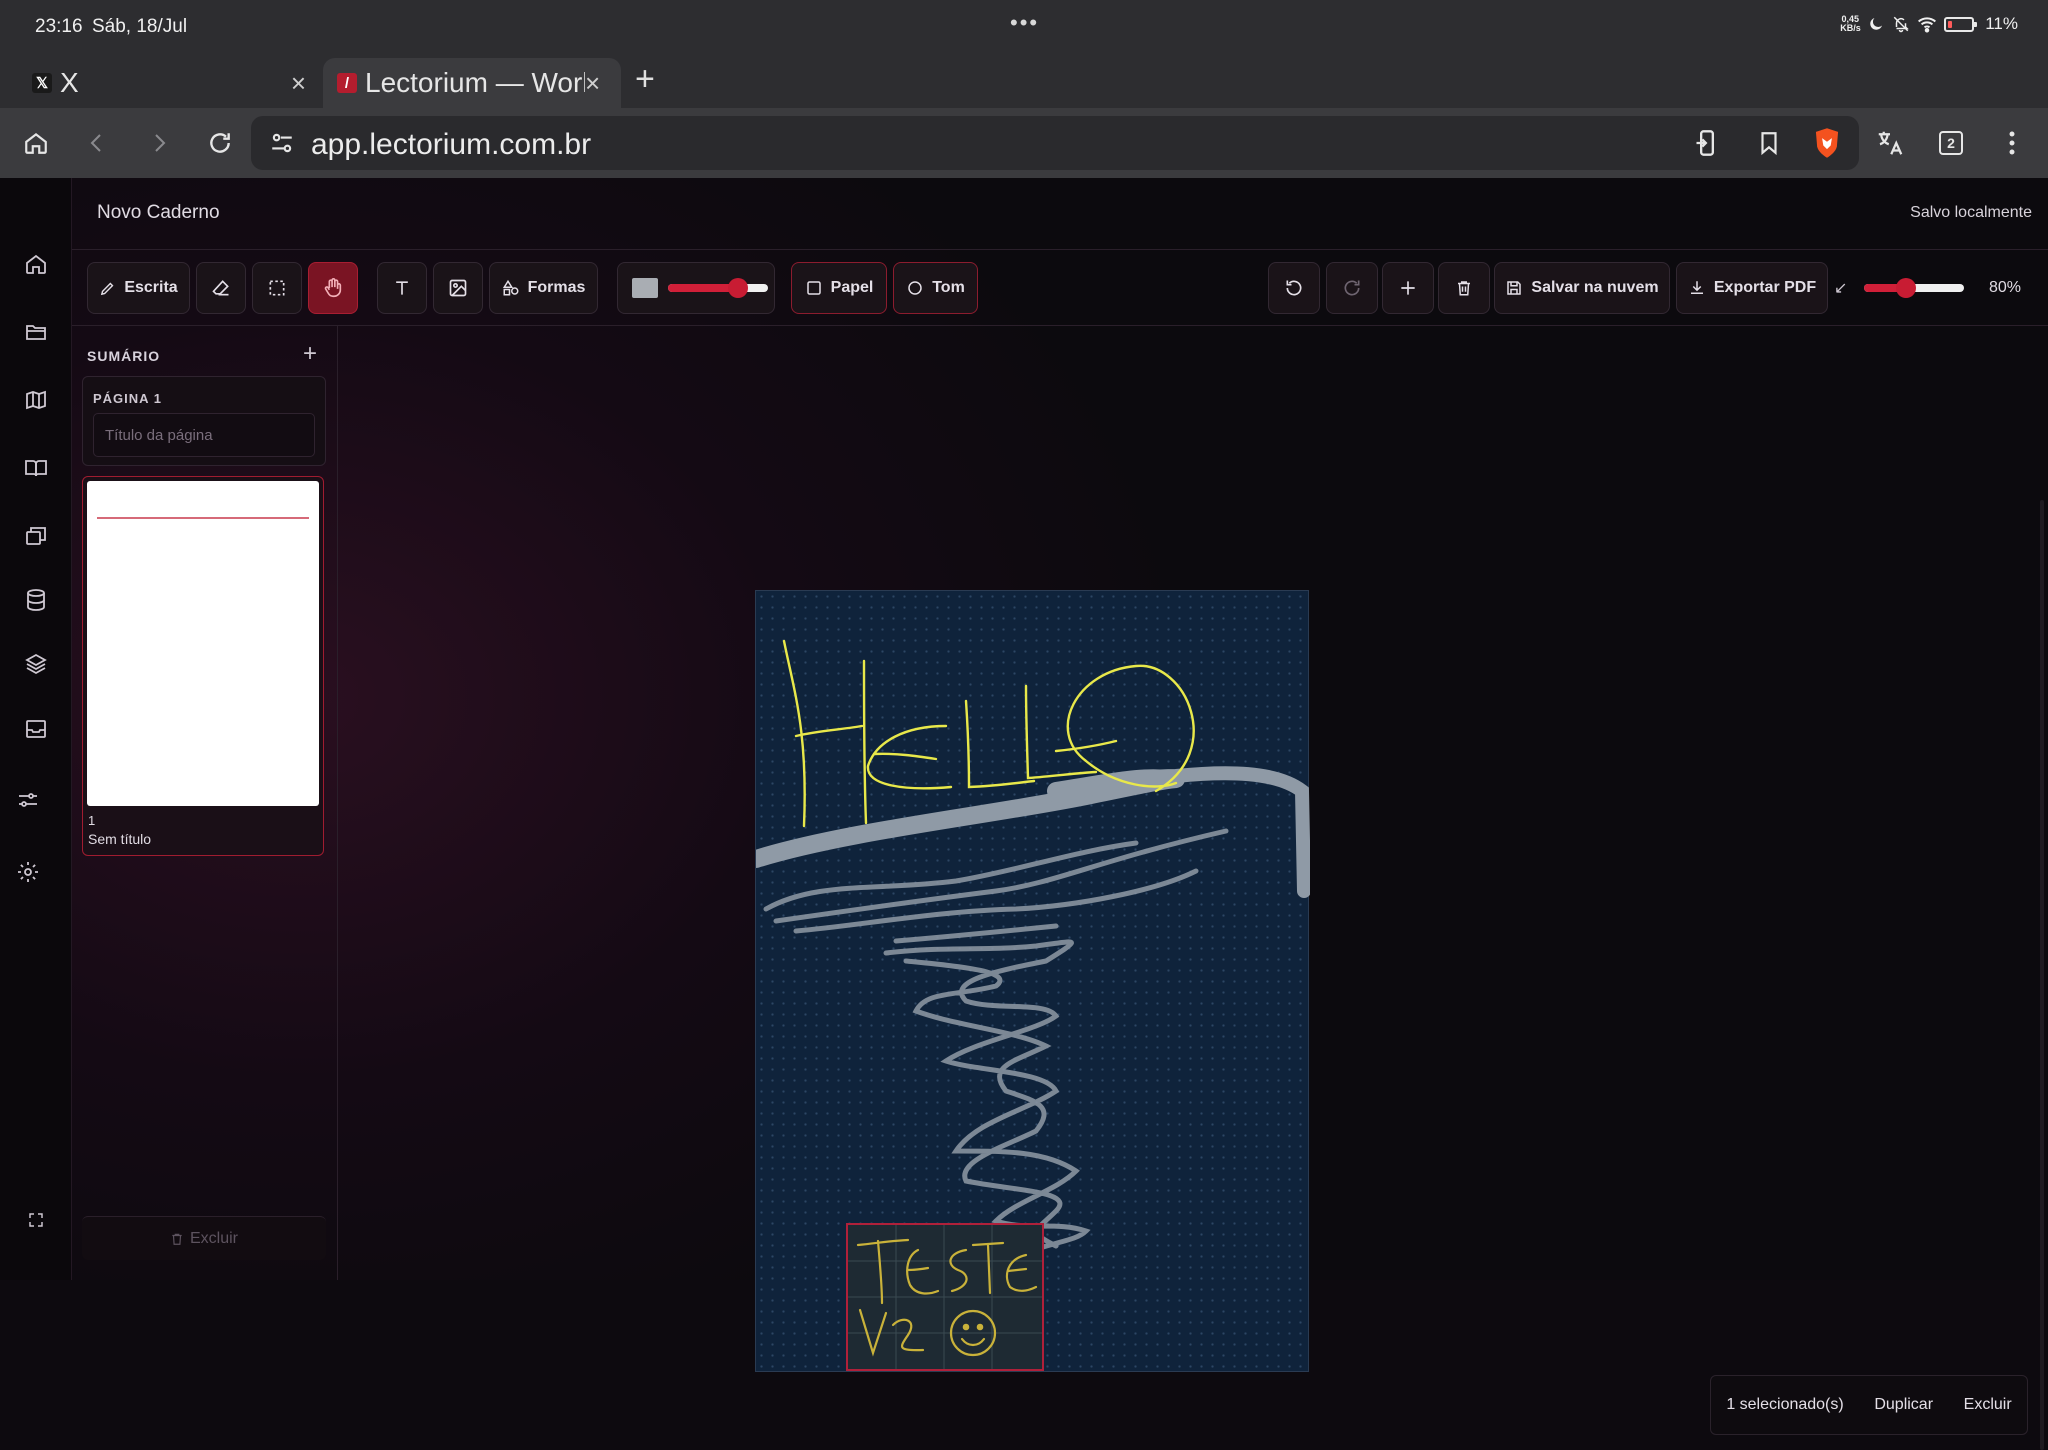  I want to click on inserted-note-image, so click(945, 1297).